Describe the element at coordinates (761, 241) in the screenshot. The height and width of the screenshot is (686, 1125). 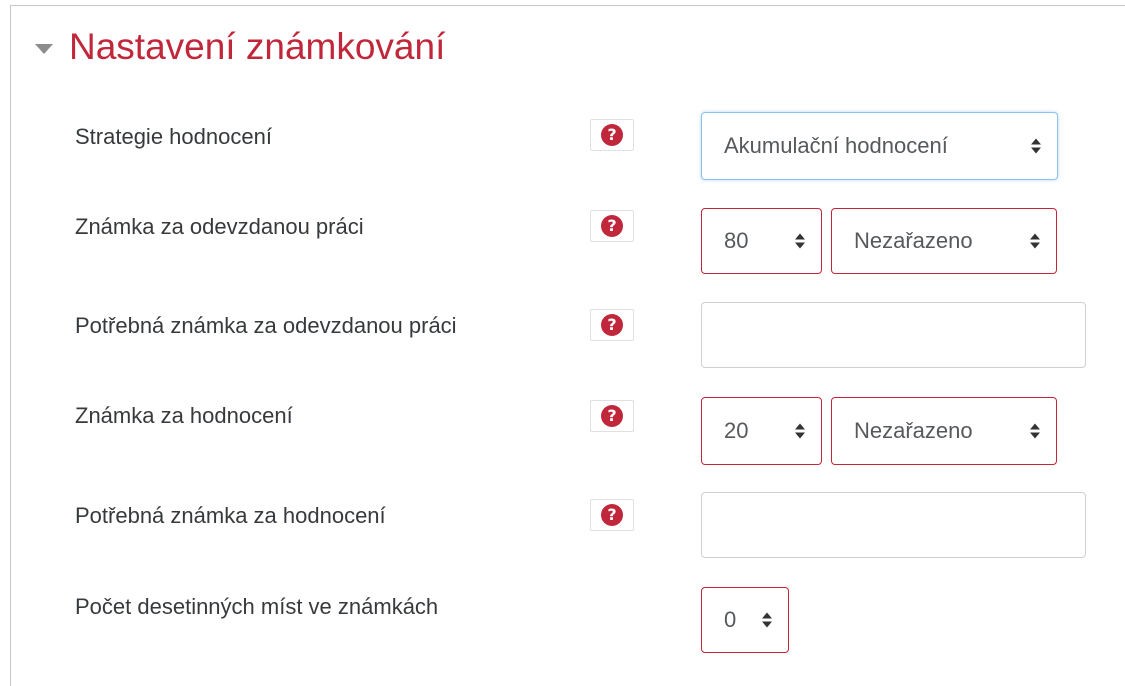
I see `submission-grade-select: 80` at that location.